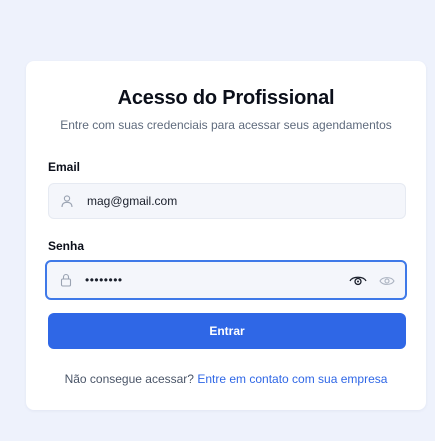 The image size is (435, 441). What do you see at coordinates (66, 280) in the screenshot?
I see `lock-icon` at bounding box center [66, 280].